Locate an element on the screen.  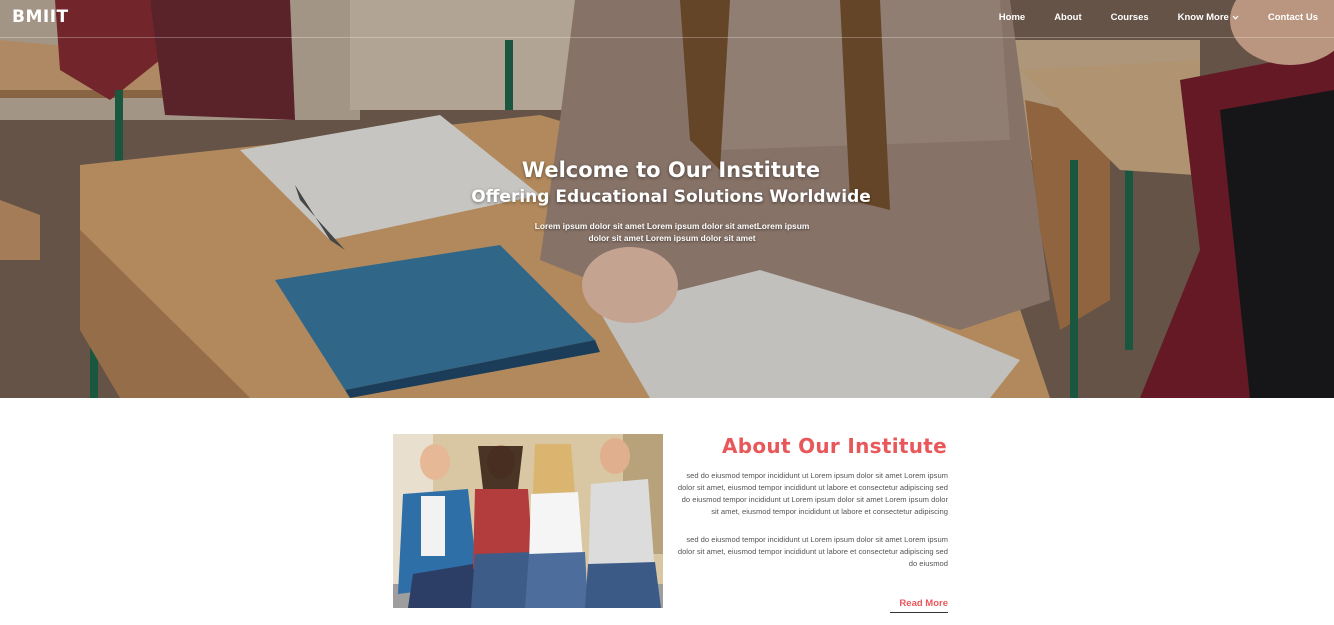
nav-item-home: Home is located at coordinates (1012, 17).